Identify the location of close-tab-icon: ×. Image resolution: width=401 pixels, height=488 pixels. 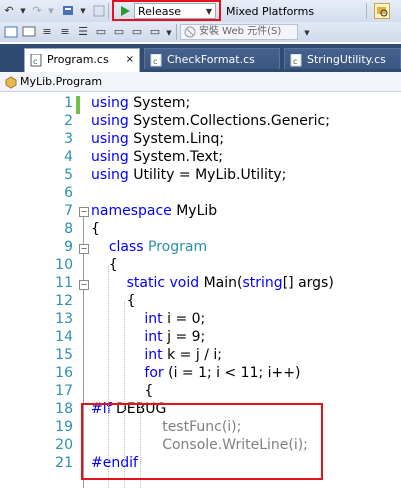
(130, 59).